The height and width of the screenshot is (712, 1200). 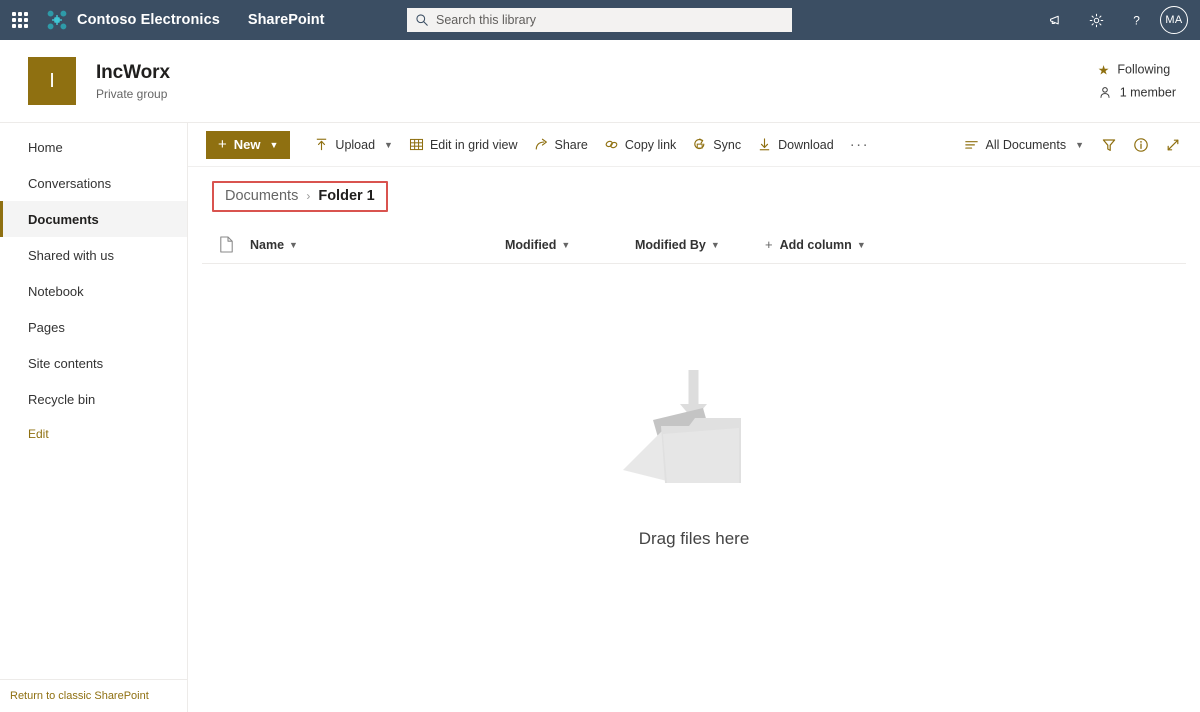 What do you see at coordinates (71, 255) in the screenshot?
I see `sidebar-item-label: Shared with us` at bounding box center [71, 255].